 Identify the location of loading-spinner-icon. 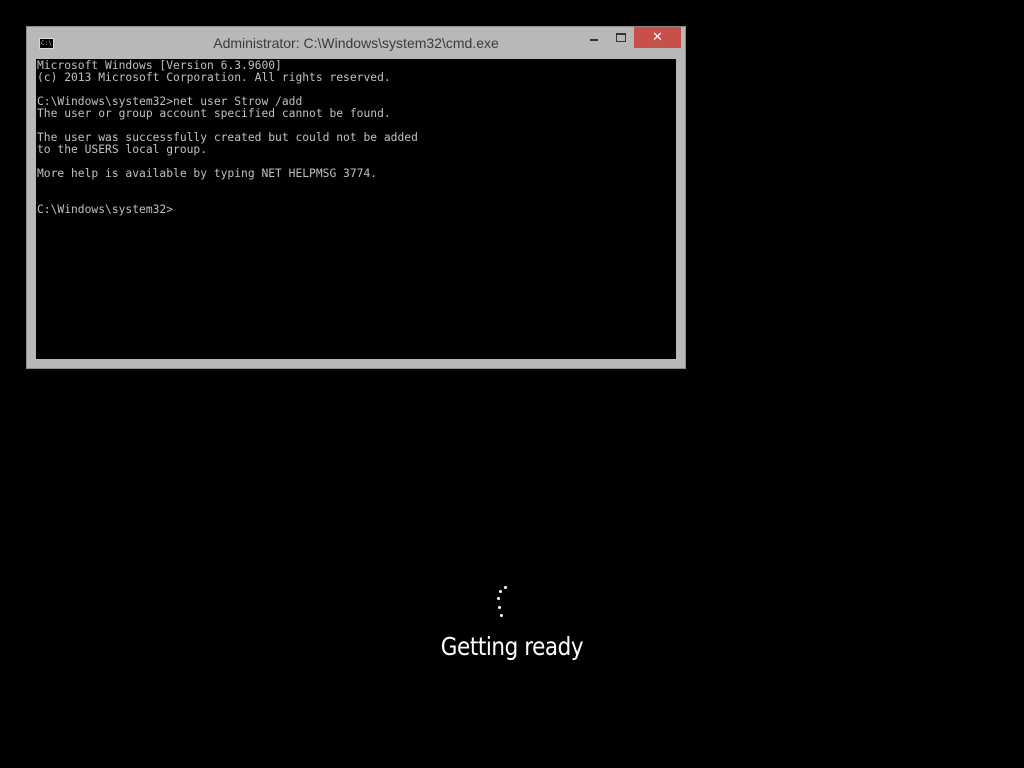
(502, 603).